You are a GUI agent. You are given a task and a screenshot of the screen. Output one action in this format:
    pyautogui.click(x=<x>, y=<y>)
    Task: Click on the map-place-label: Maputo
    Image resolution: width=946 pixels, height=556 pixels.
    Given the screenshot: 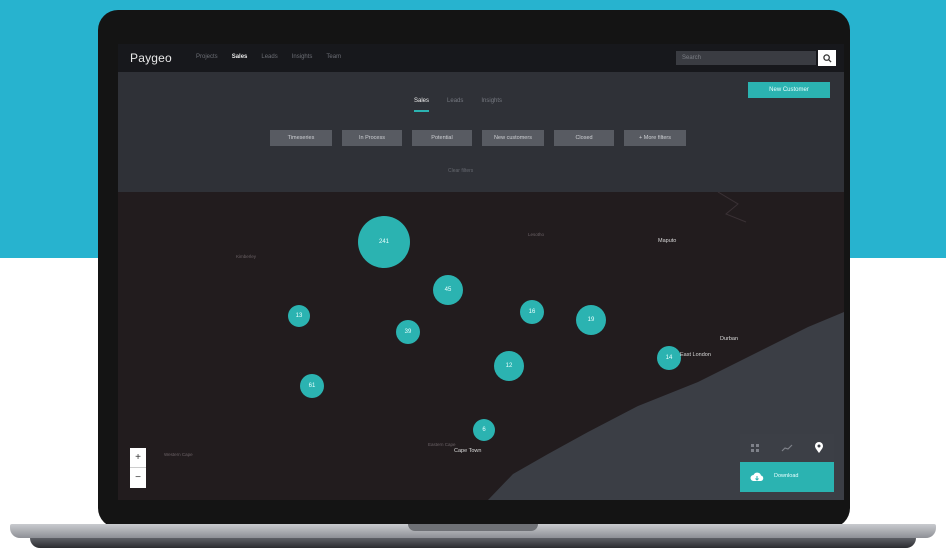 What is the action you would take?
    pyautogui.click(x=667, y=241)
    